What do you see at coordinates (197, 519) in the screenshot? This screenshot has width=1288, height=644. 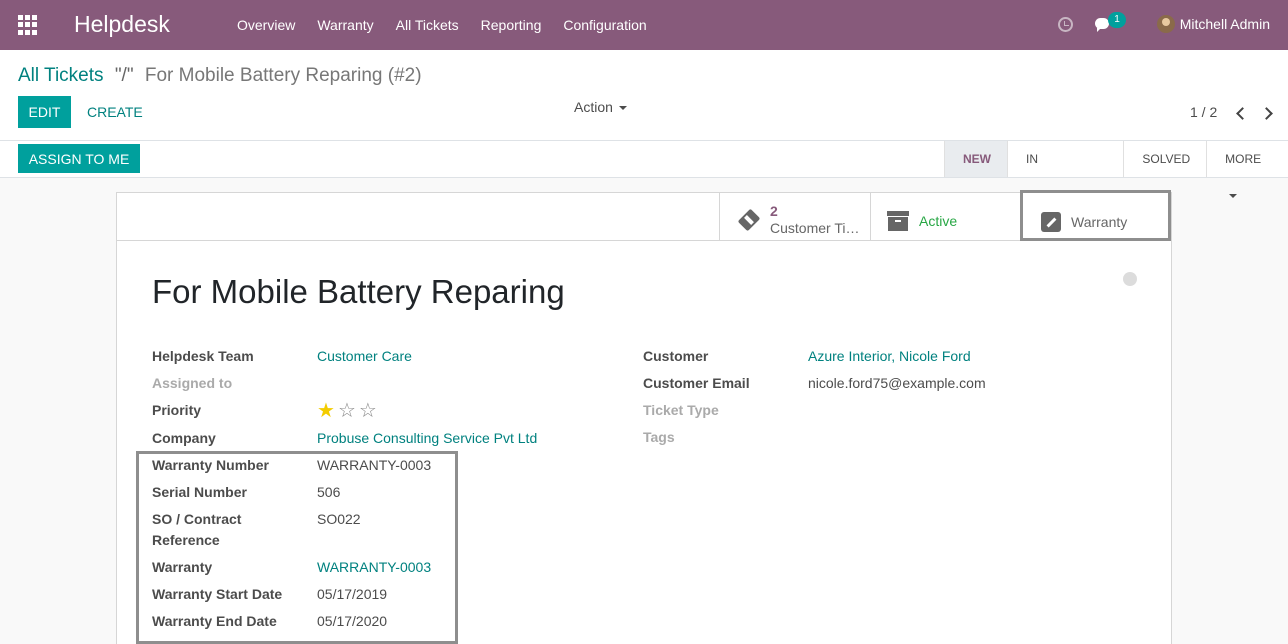 I see `so-contract-label-line1: SO / Contract` at bounding box center [197, 519].